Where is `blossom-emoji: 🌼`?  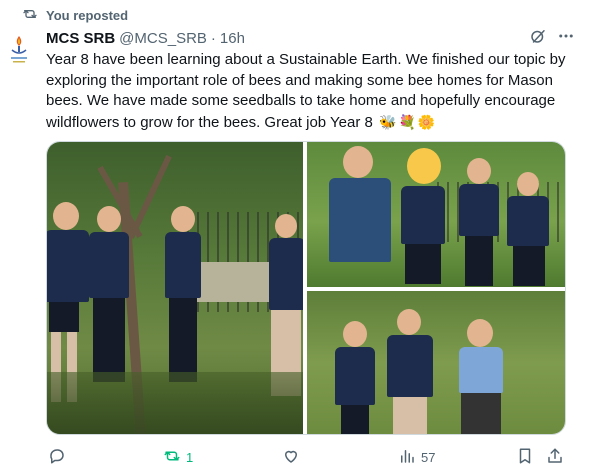 blossom-emoji: 🌼 is located at coordinates (426, 121).